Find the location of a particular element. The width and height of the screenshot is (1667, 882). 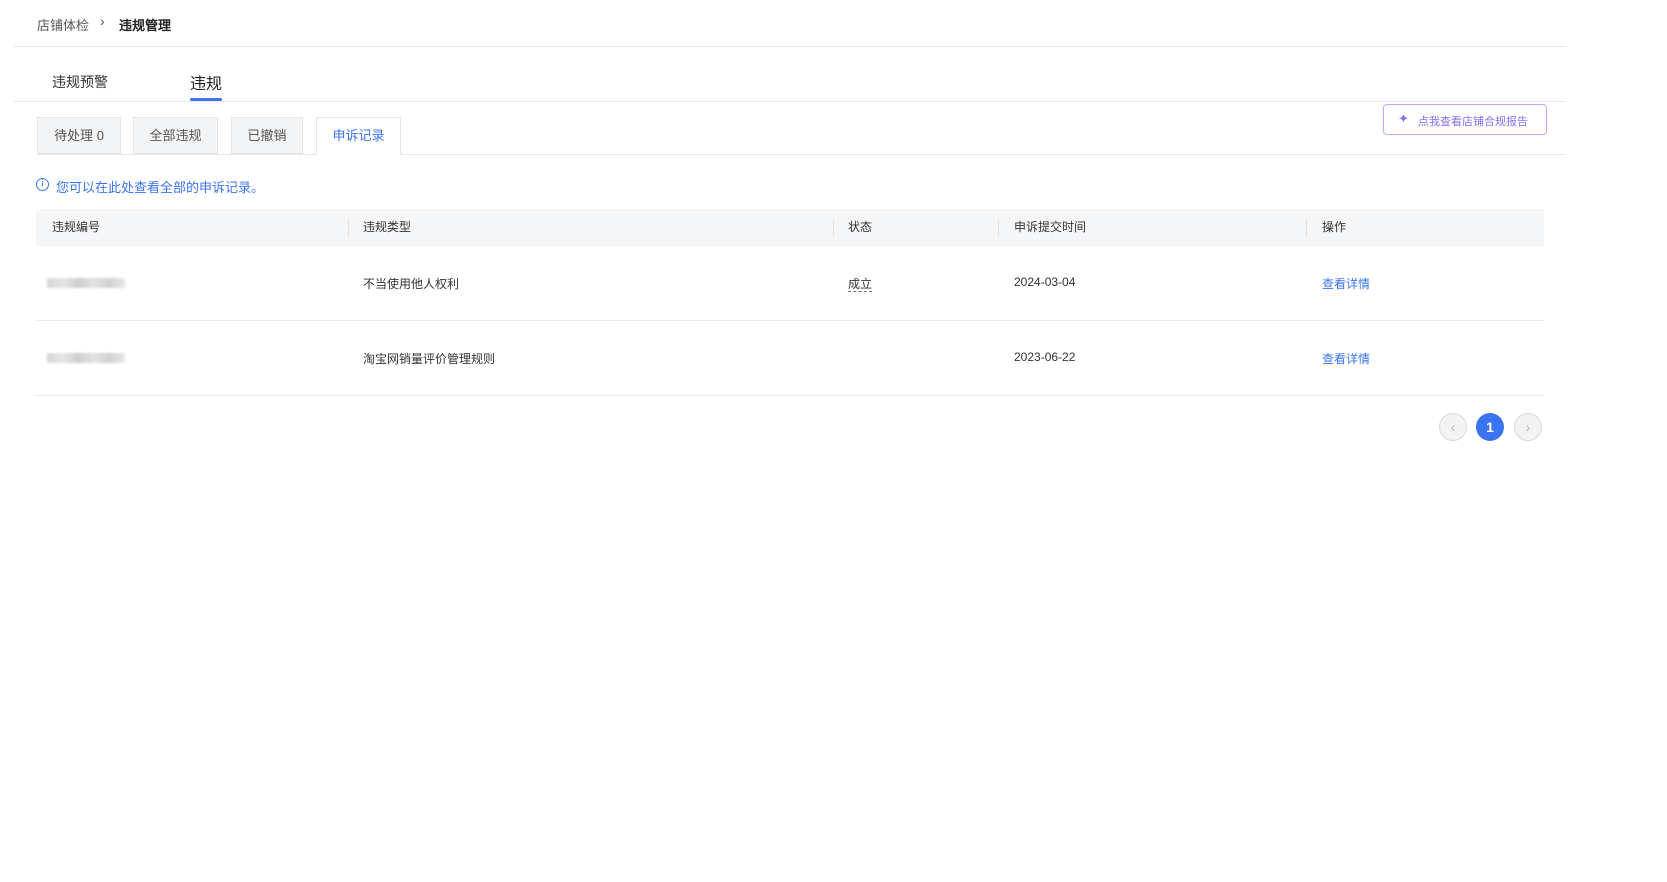

table-row: 不当使用他人权利 成立 2024-03-04 查看详情 is located at coordinates (790, 283).